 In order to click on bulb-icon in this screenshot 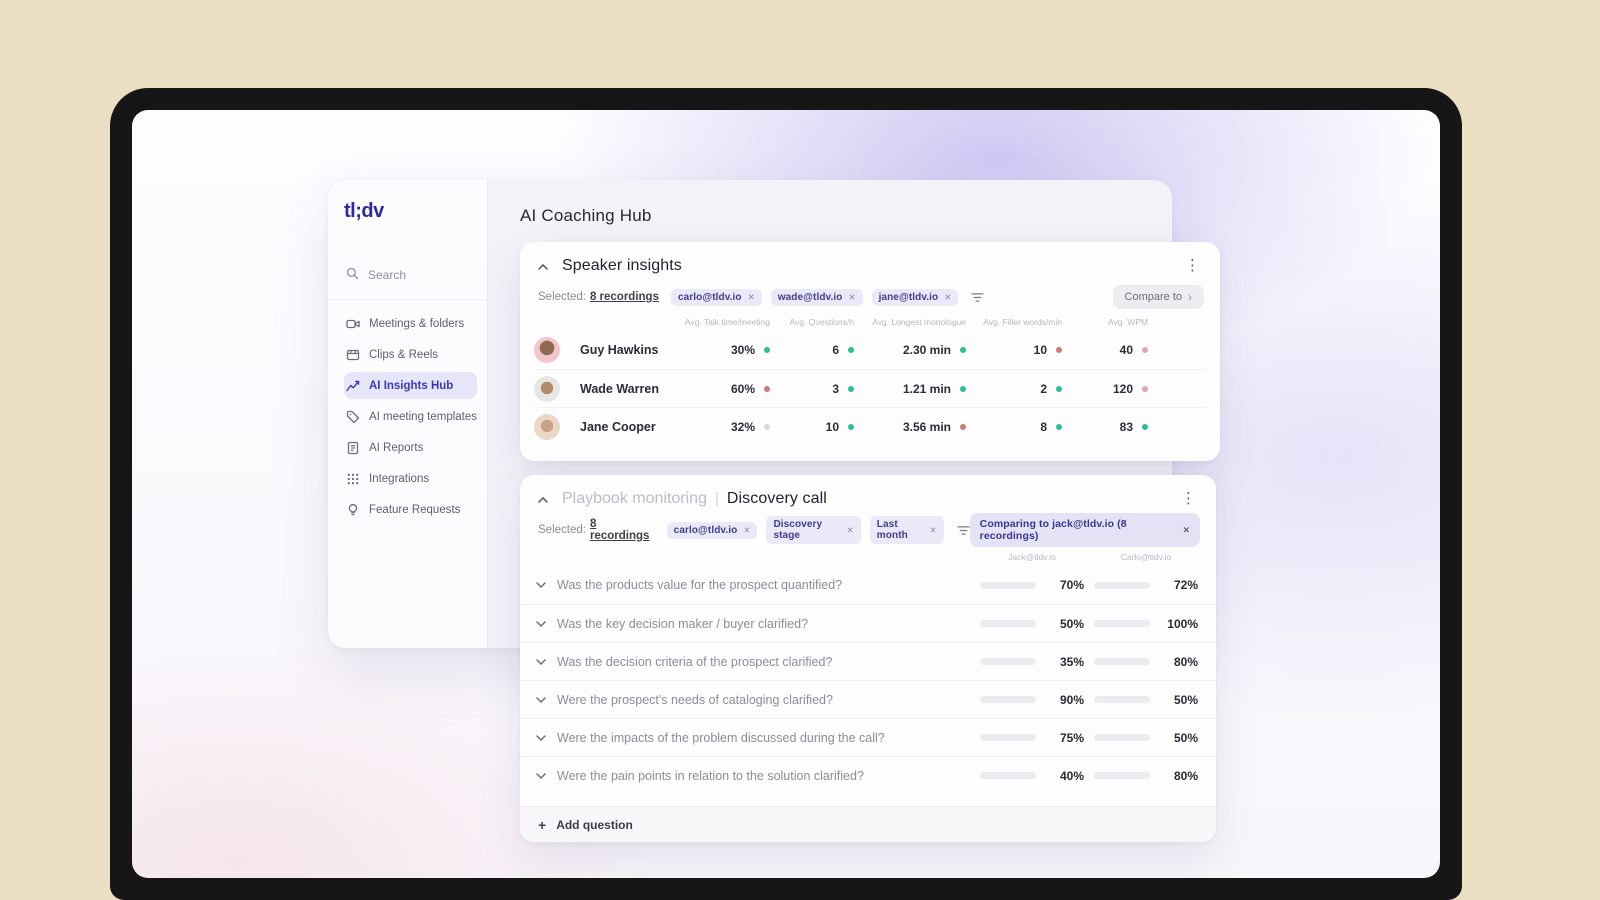, I will do `click(353, 510)`.